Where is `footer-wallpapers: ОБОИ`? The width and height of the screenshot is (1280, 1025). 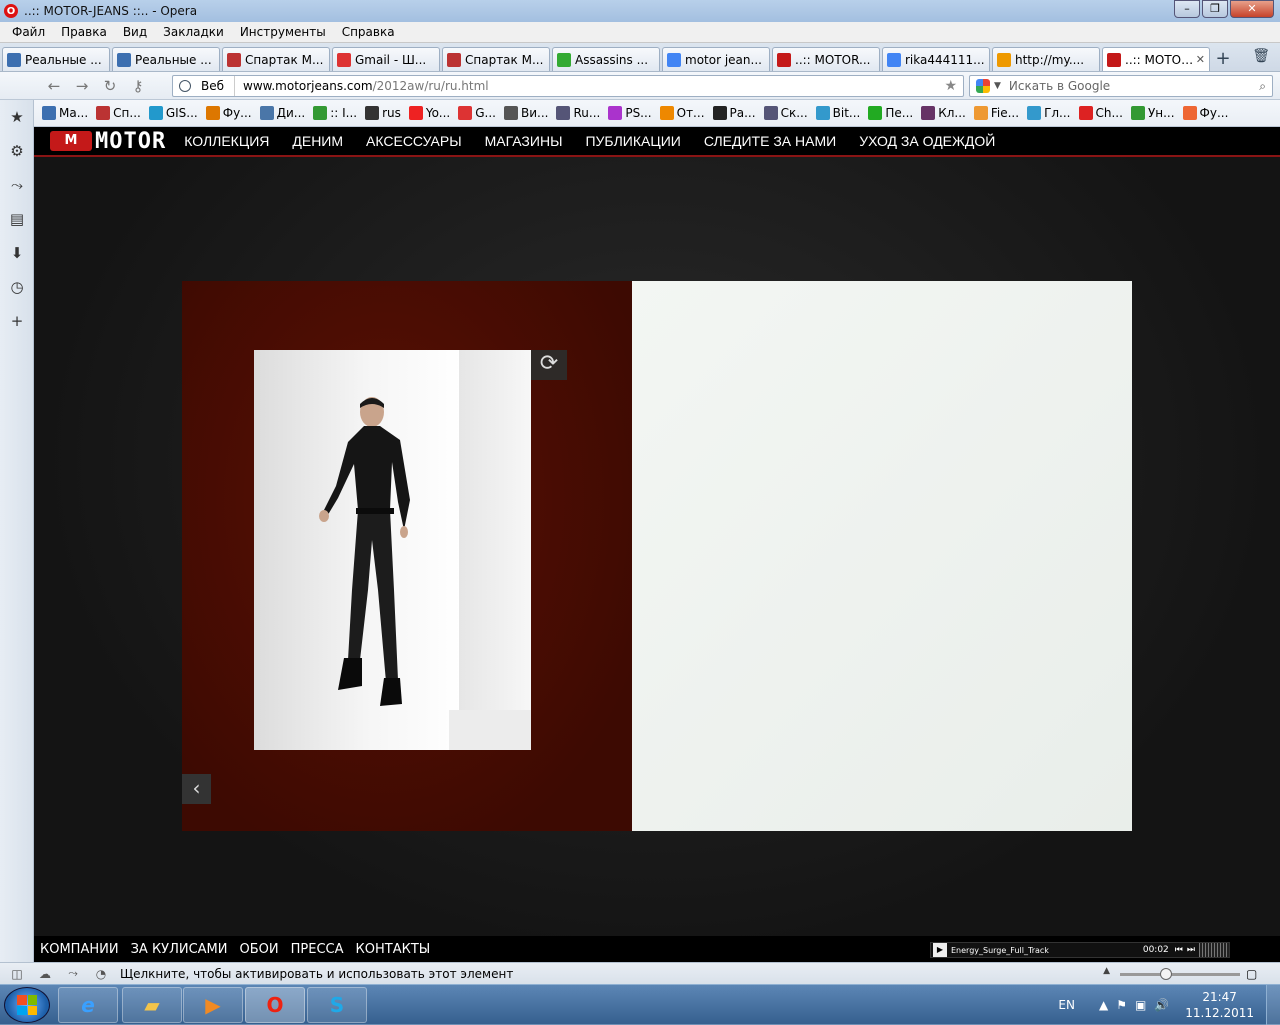
footer-wallpapers: ОБОИ is located at coordinates (259, 949).